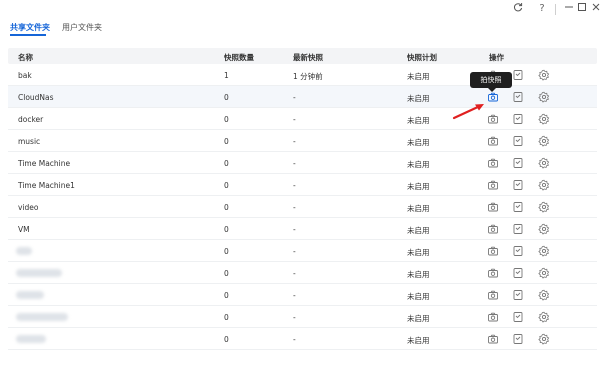 The height and width of the screenshot is (377, 605). What do you see at coordinates (29, 141) in the screenshot?
I see `folder-name: music` at bounding box center [29, 141].